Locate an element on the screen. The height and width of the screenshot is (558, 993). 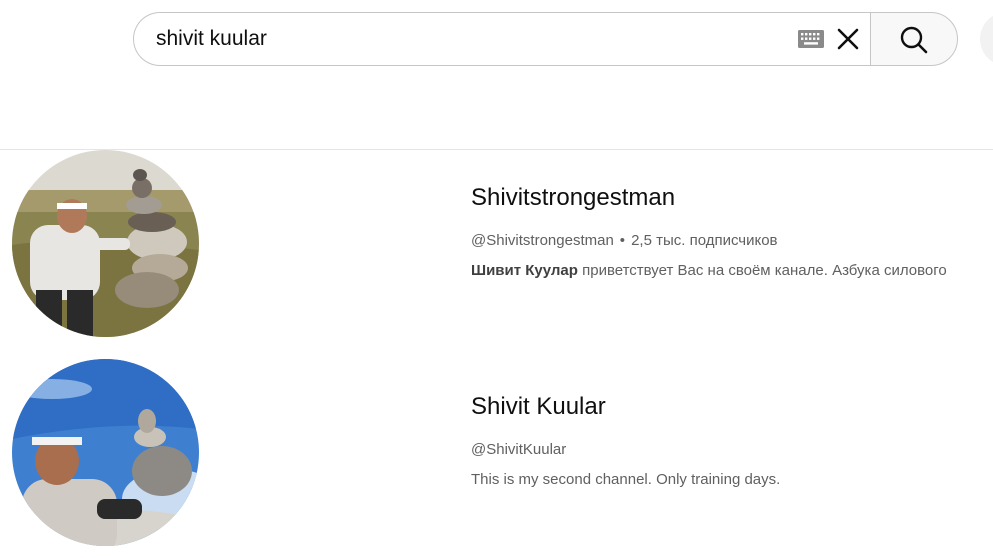
search-icon is located at coordinates (914, 40).